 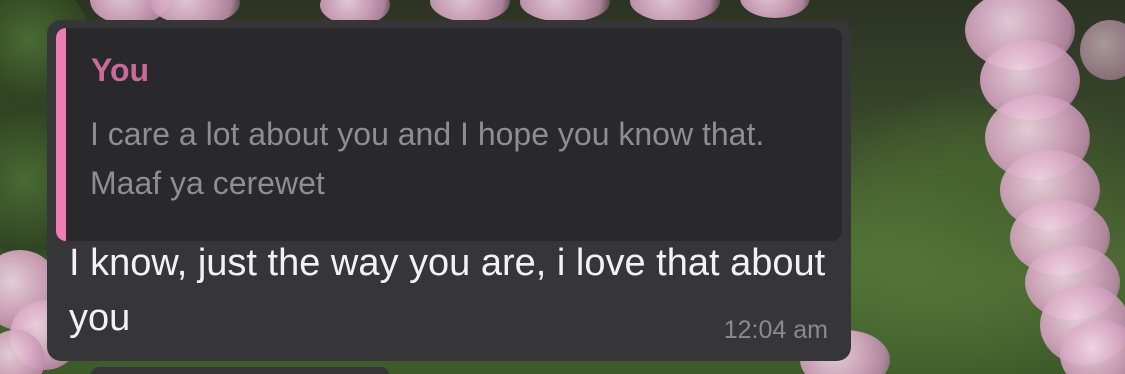 I want to click on reply-author: You, so click(x=120, y=70).